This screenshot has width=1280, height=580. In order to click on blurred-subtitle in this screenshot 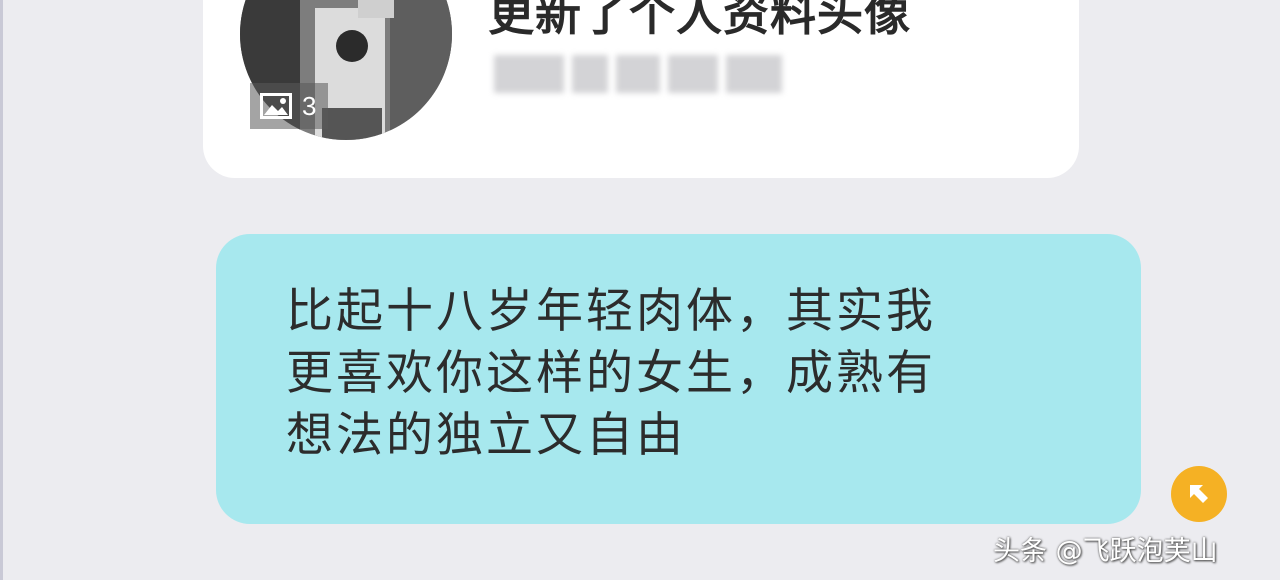, I will do `click(638, 74)`.